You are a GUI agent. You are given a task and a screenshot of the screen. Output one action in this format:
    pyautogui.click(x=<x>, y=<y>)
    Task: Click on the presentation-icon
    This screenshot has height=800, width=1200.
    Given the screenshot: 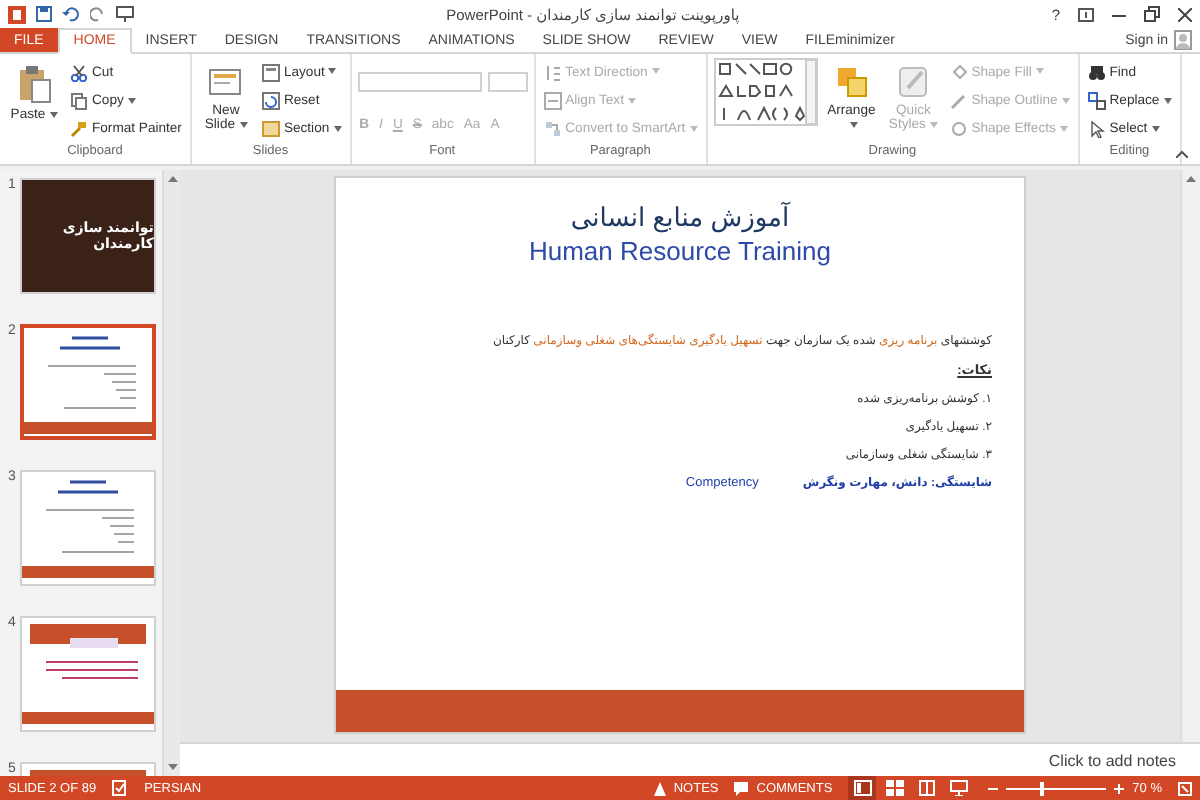 What is the action you would take?
    pyautogui.click(x=125, y=14)
    